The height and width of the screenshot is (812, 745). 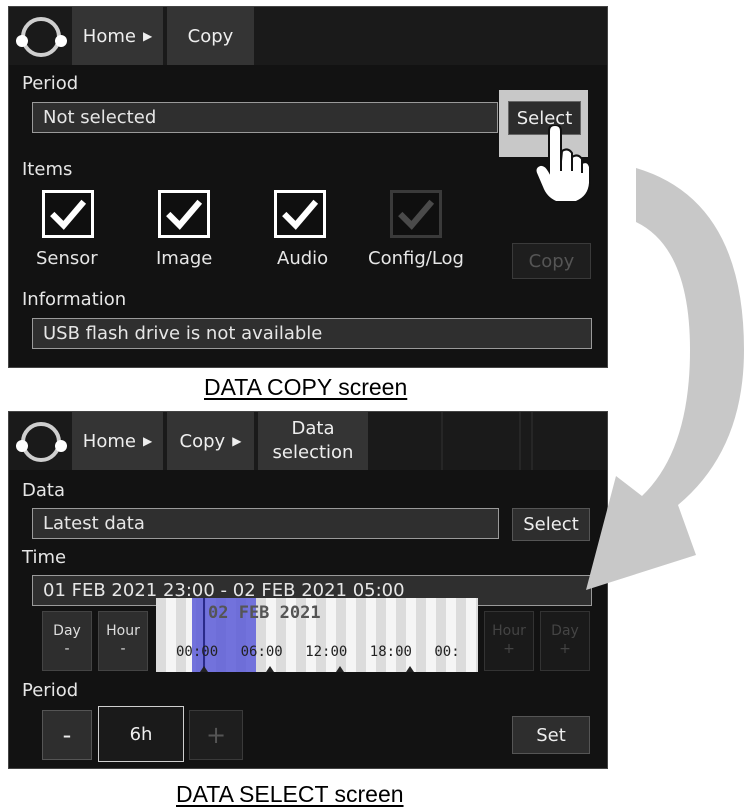 I want to click on top-bar: Home ▶ Copy, so click(x=308, y=36).